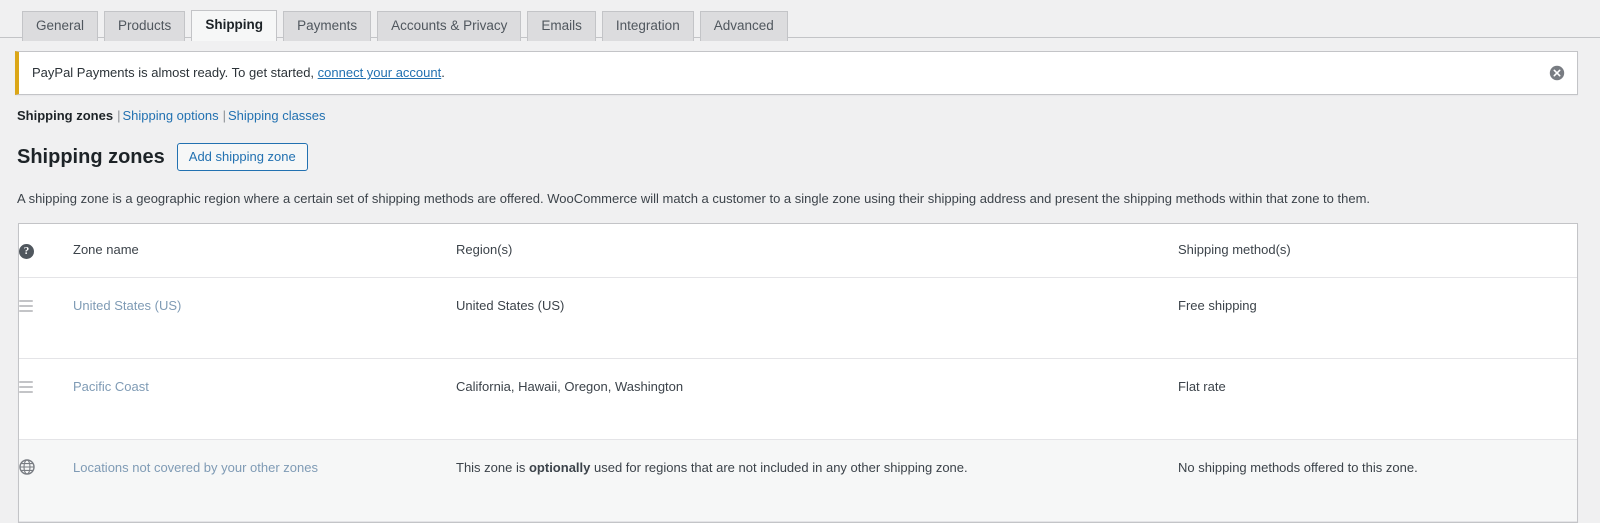 The image size is (1600, 523). I want to click on tab-accounts-privacy: Accounts & Privacy, so click(449, 26).